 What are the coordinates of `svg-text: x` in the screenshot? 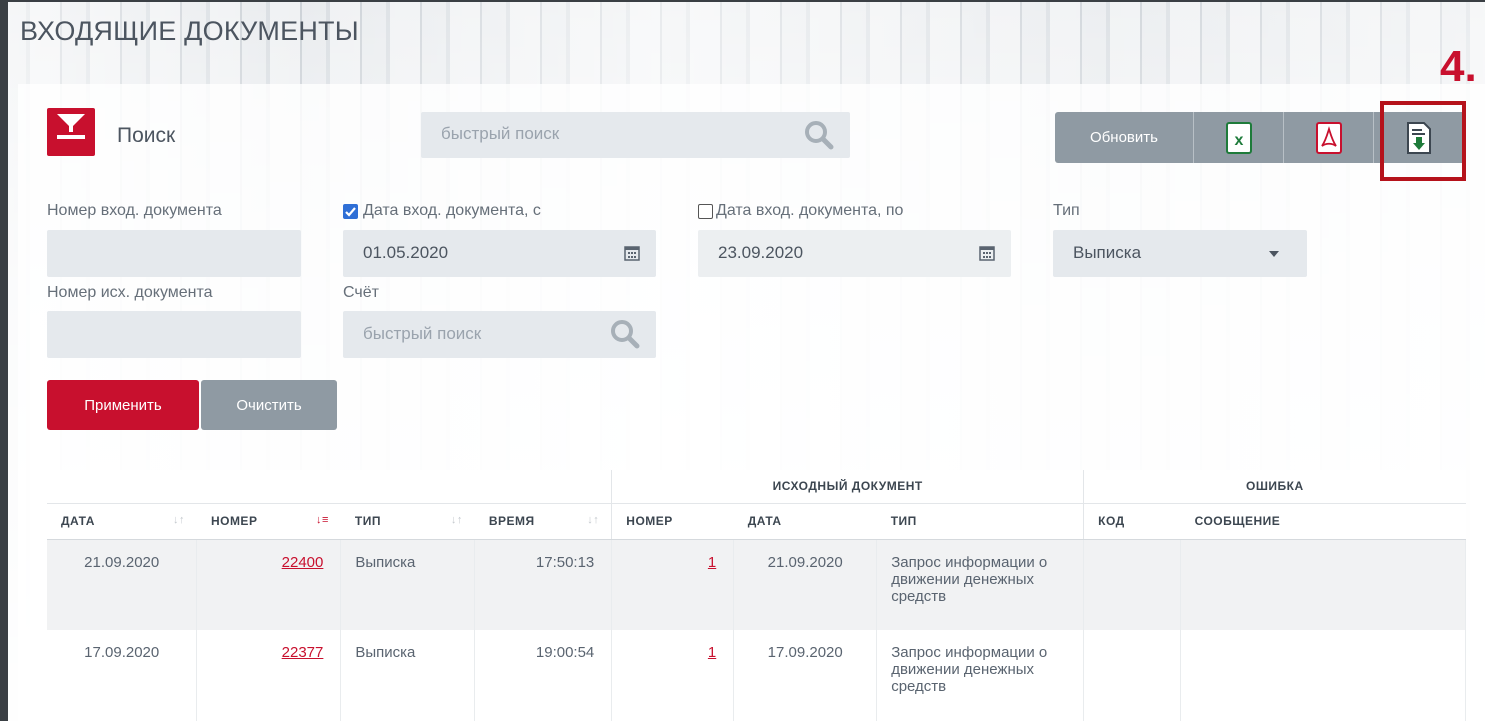 It's located at (1238, 140).